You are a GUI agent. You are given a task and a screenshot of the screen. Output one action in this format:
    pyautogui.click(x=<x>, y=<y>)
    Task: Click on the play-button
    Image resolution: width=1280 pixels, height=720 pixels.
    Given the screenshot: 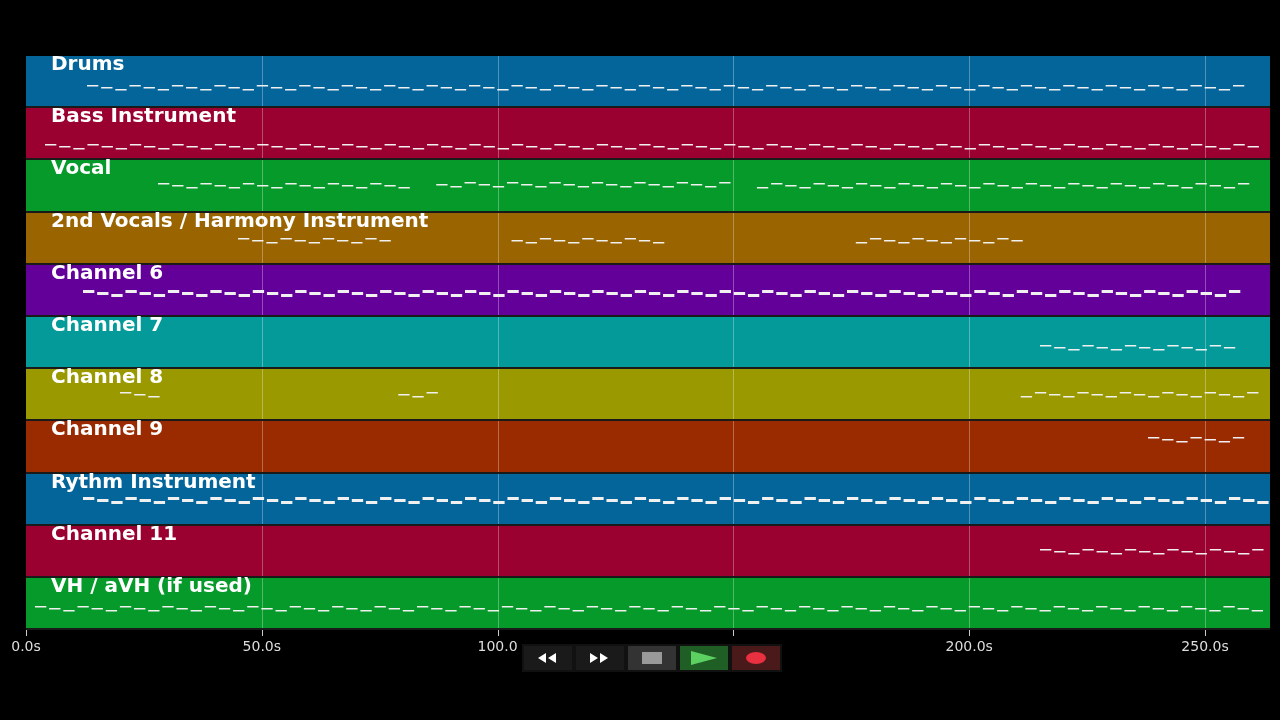 What is the action you would take?
    pyautogui.click(x=704, y=658)
    